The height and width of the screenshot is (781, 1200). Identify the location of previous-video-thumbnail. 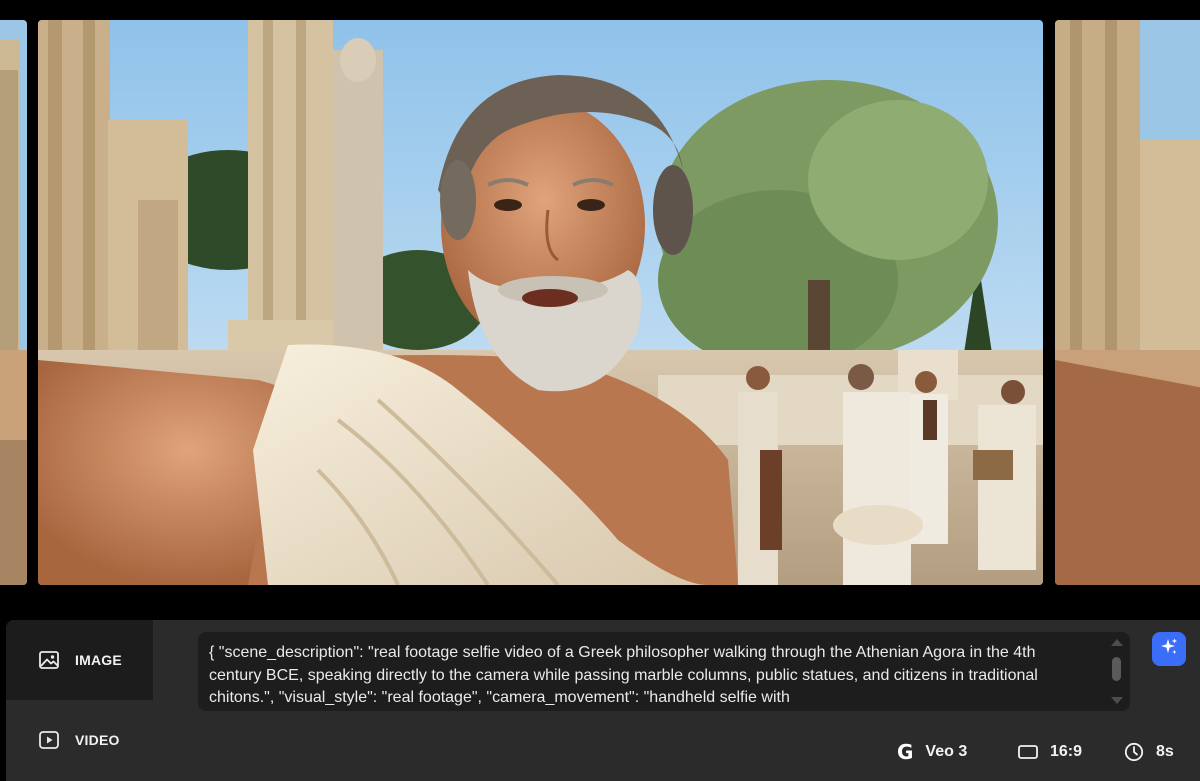
(13, 302).